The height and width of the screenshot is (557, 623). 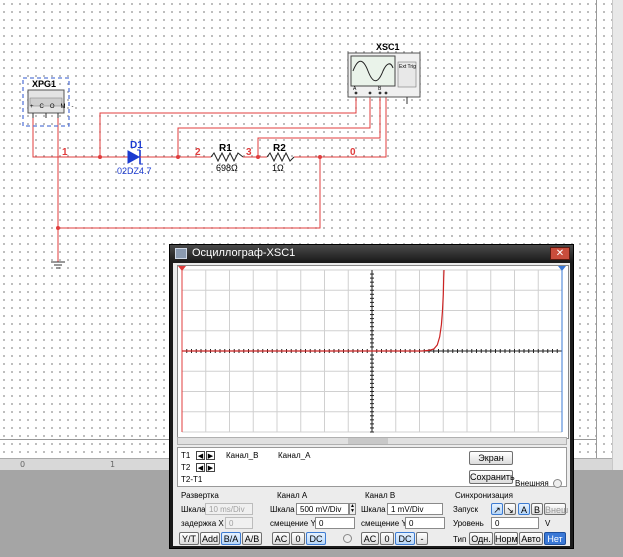 I want to click on channel-b-group-label: Канал B, so click(x=380, y=495).